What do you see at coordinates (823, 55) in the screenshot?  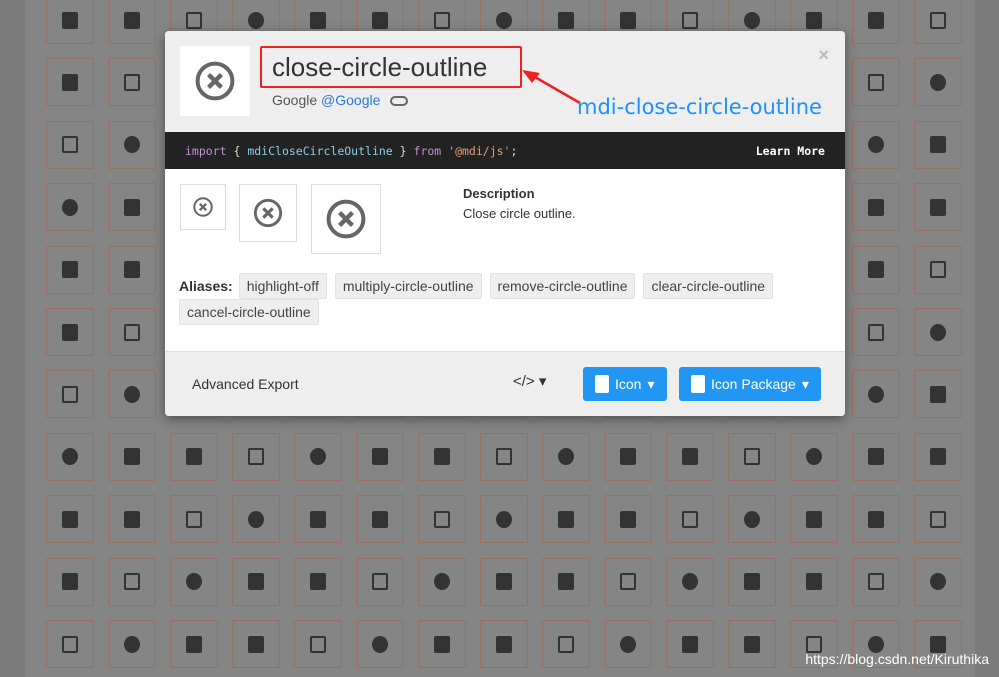 I see `close-button: ×` at bounding box center [823, 55].